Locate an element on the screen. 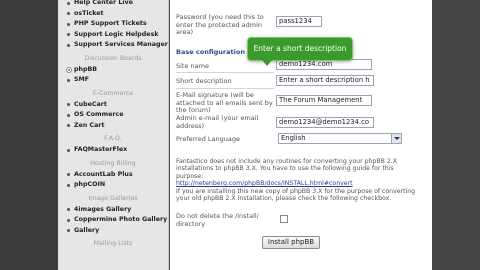 This screenshot has width=480, height=270. sidebar-heading-mailing: Mailing Lists is located at coordinates (113, 243).